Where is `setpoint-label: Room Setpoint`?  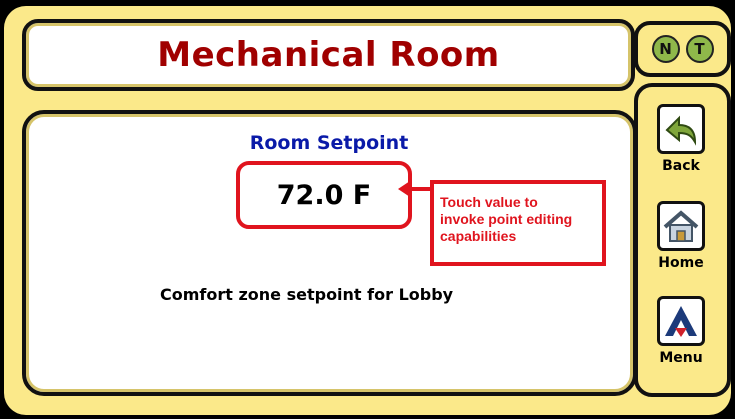 setpoint-label: Room Setpoint is located at coordinates (329, 143).